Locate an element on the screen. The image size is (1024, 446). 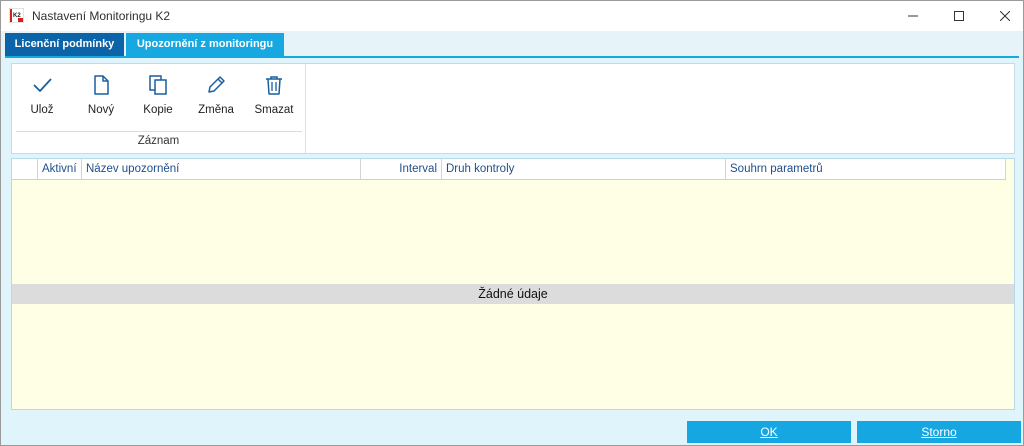
group-separator is located at coordinates (159, 131).